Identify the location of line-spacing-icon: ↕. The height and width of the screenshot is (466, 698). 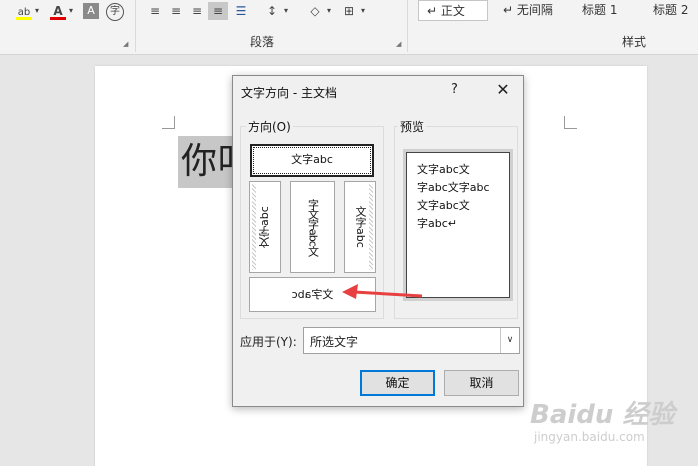
(272, 11).